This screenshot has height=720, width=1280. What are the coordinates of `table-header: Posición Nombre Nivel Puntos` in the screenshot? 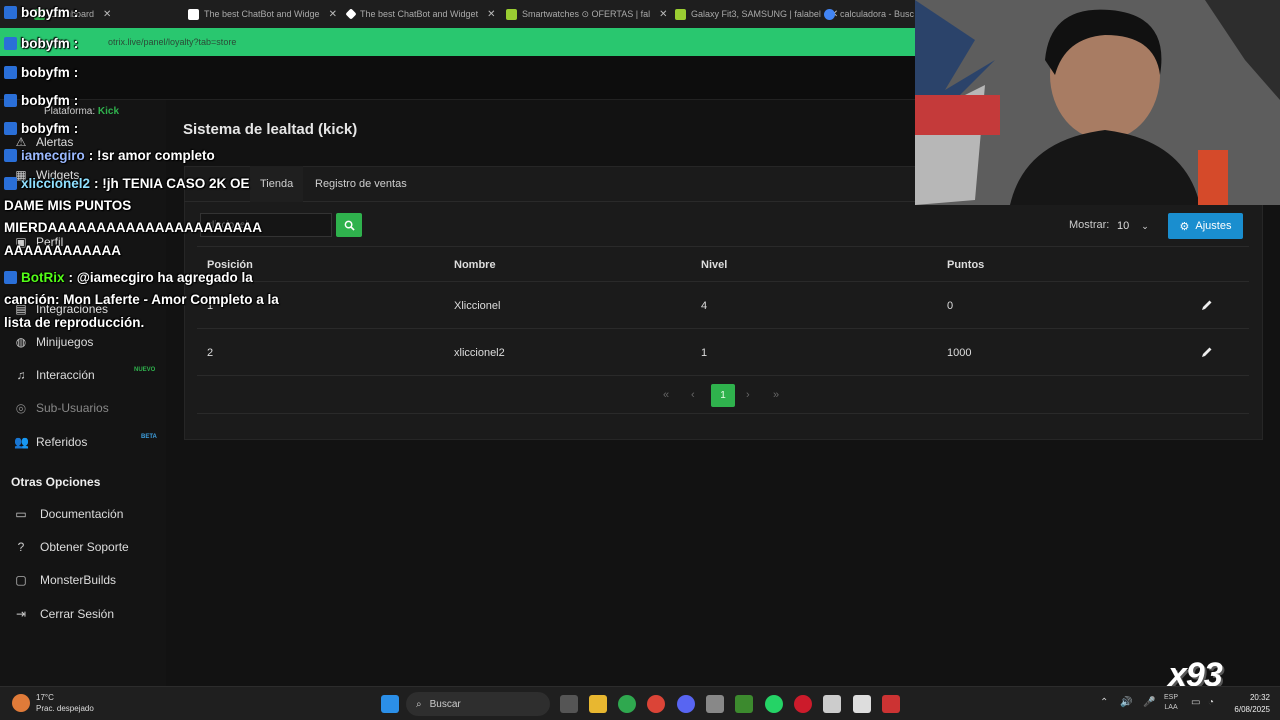 It's located at (723, 264).